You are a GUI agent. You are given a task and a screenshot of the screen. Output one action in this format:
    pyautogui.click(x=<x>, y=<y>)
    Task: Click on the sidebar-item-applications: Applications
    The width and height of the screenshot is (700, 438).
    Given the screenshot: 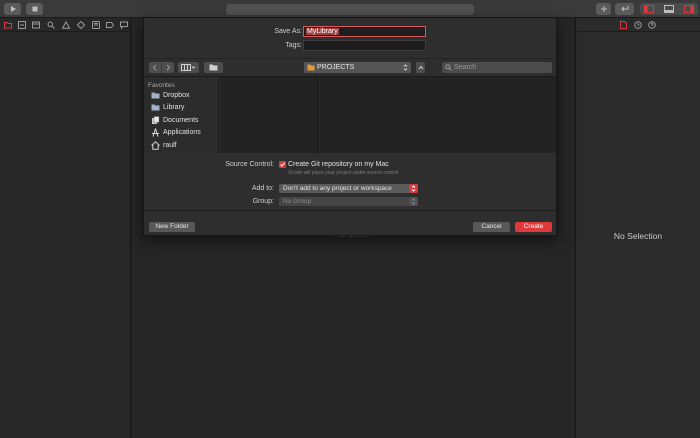 What is the action you would take?
    pyautogui.click(x=184, y=132)
    